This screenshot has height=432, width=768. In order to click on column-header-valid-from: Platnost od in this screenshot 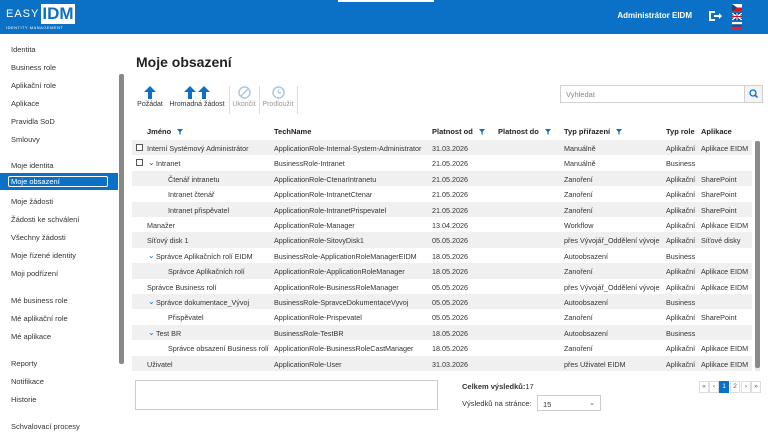, I will do `click(458, 131)`.